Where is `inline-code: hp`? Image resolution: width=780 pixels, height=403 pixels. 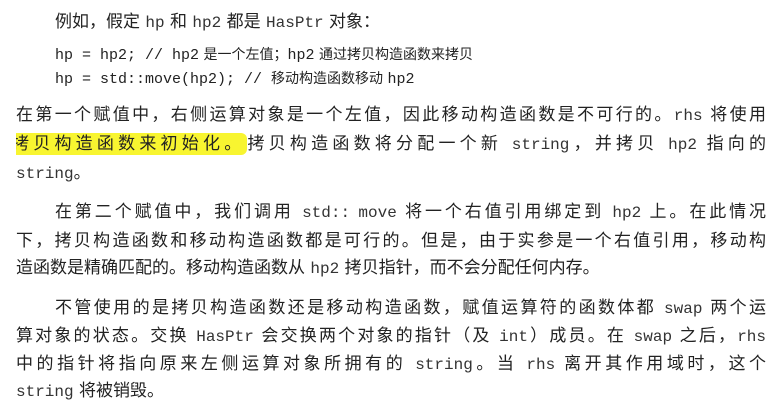
inline-code: hp is located at coordinates (155, 23).